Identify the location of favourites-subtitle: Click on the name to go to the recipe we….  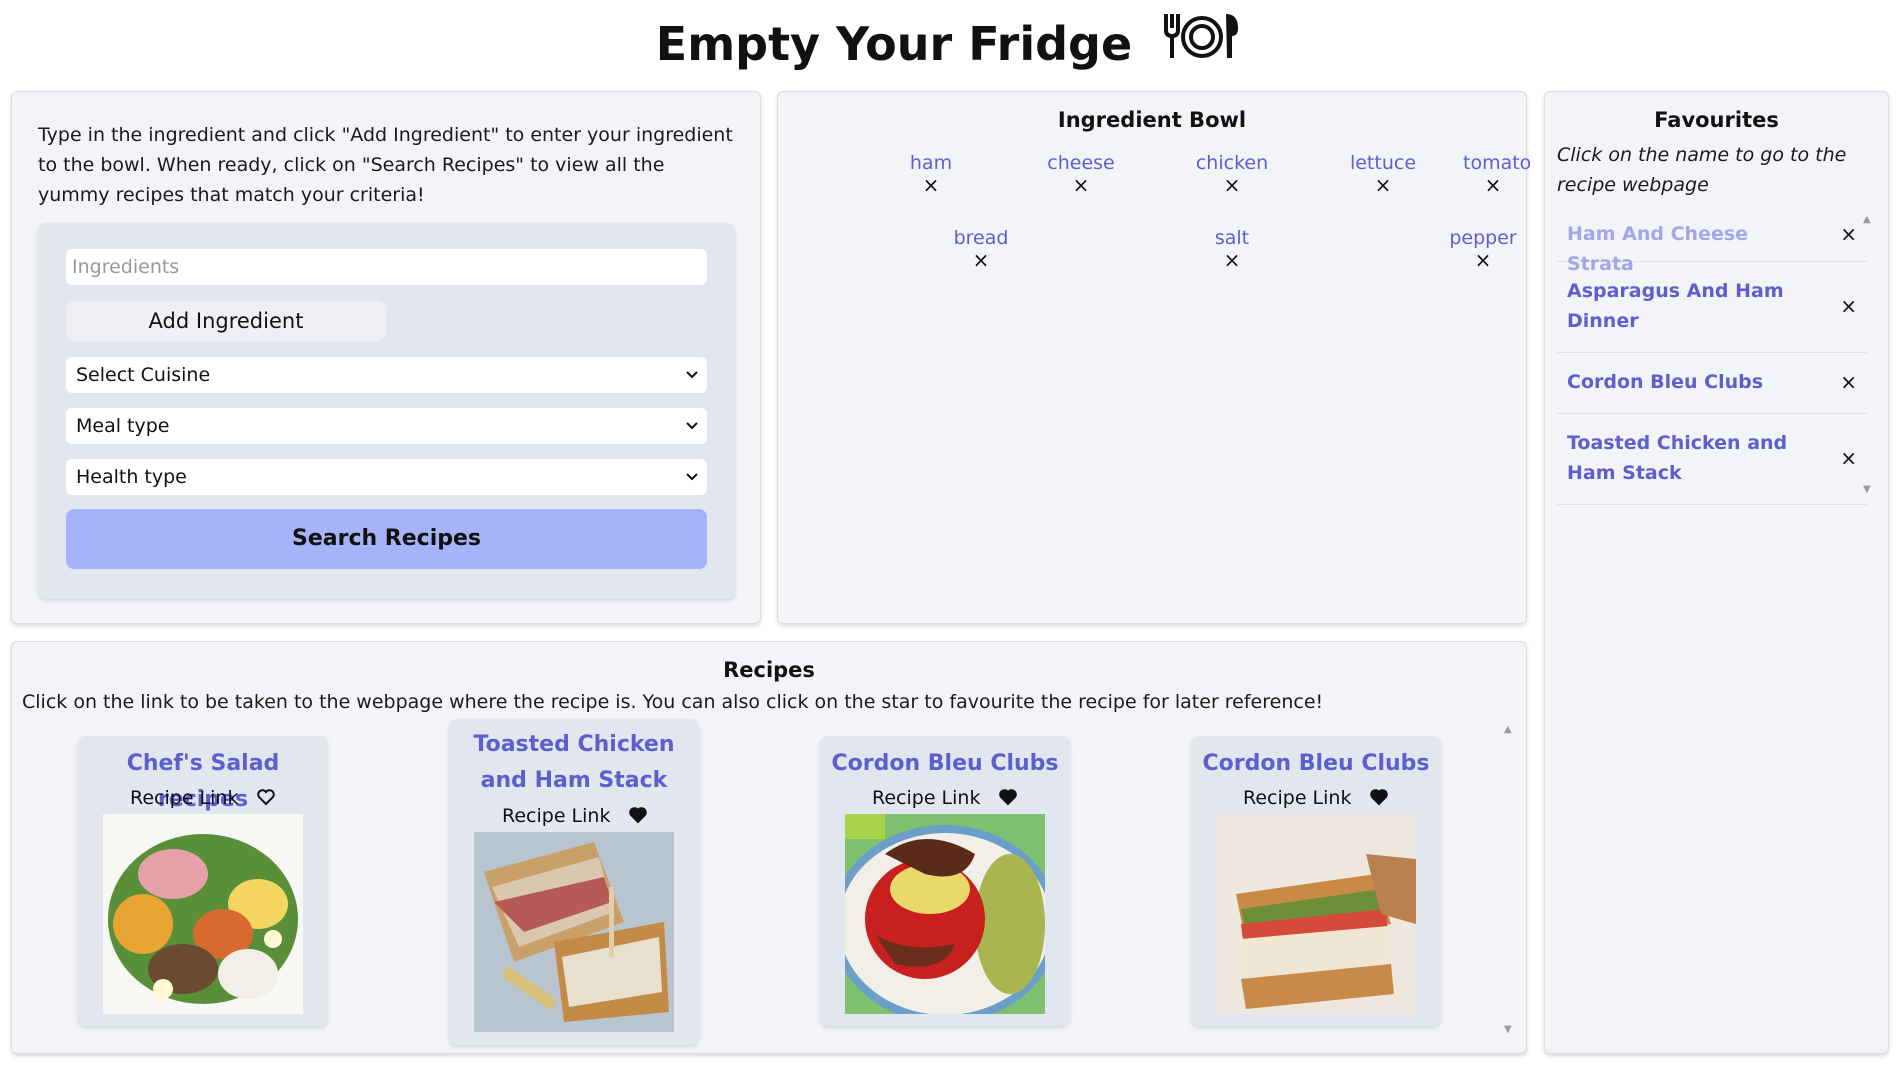
(1702, 170).